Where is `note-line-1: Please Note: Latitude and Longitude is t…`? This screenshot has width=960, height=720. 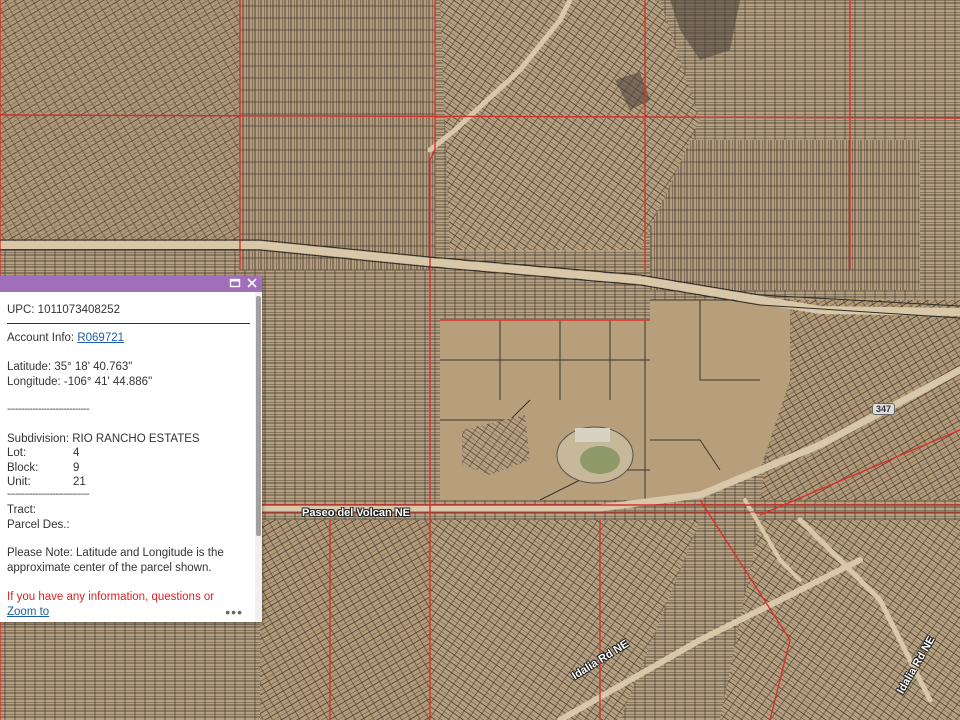 note-line-1: Please Note: Latitude and Longitude is t… is located at coordinates (115, 553).